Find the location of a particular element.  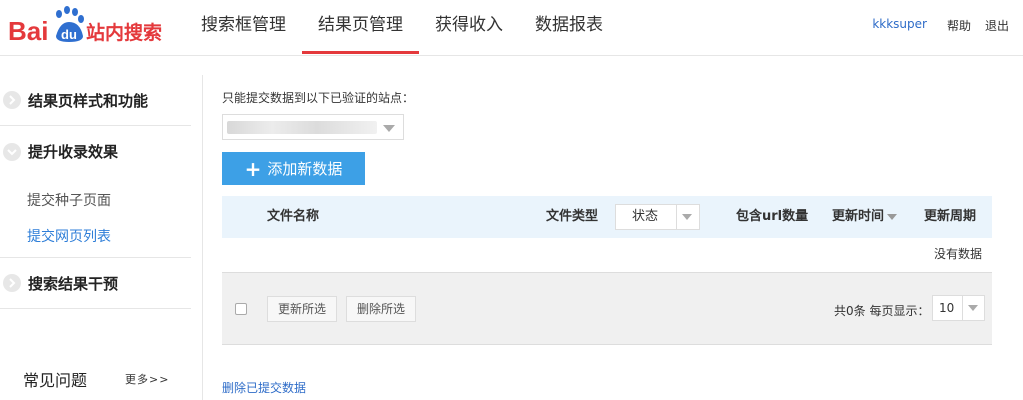

add-new-data-label: 添加新数据 is located at coordinates (305, 169).